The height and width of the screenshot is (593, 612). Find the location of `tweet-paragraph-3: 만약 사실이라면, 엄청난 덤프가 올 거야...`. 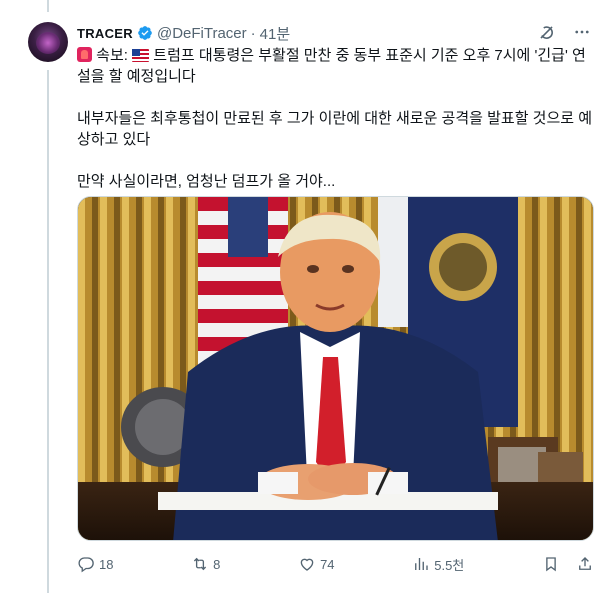

tweet-paragraph-3: 만약 사실이라면, 엄청난 덤프가 올 거야... is located at coordinates (206, 181).